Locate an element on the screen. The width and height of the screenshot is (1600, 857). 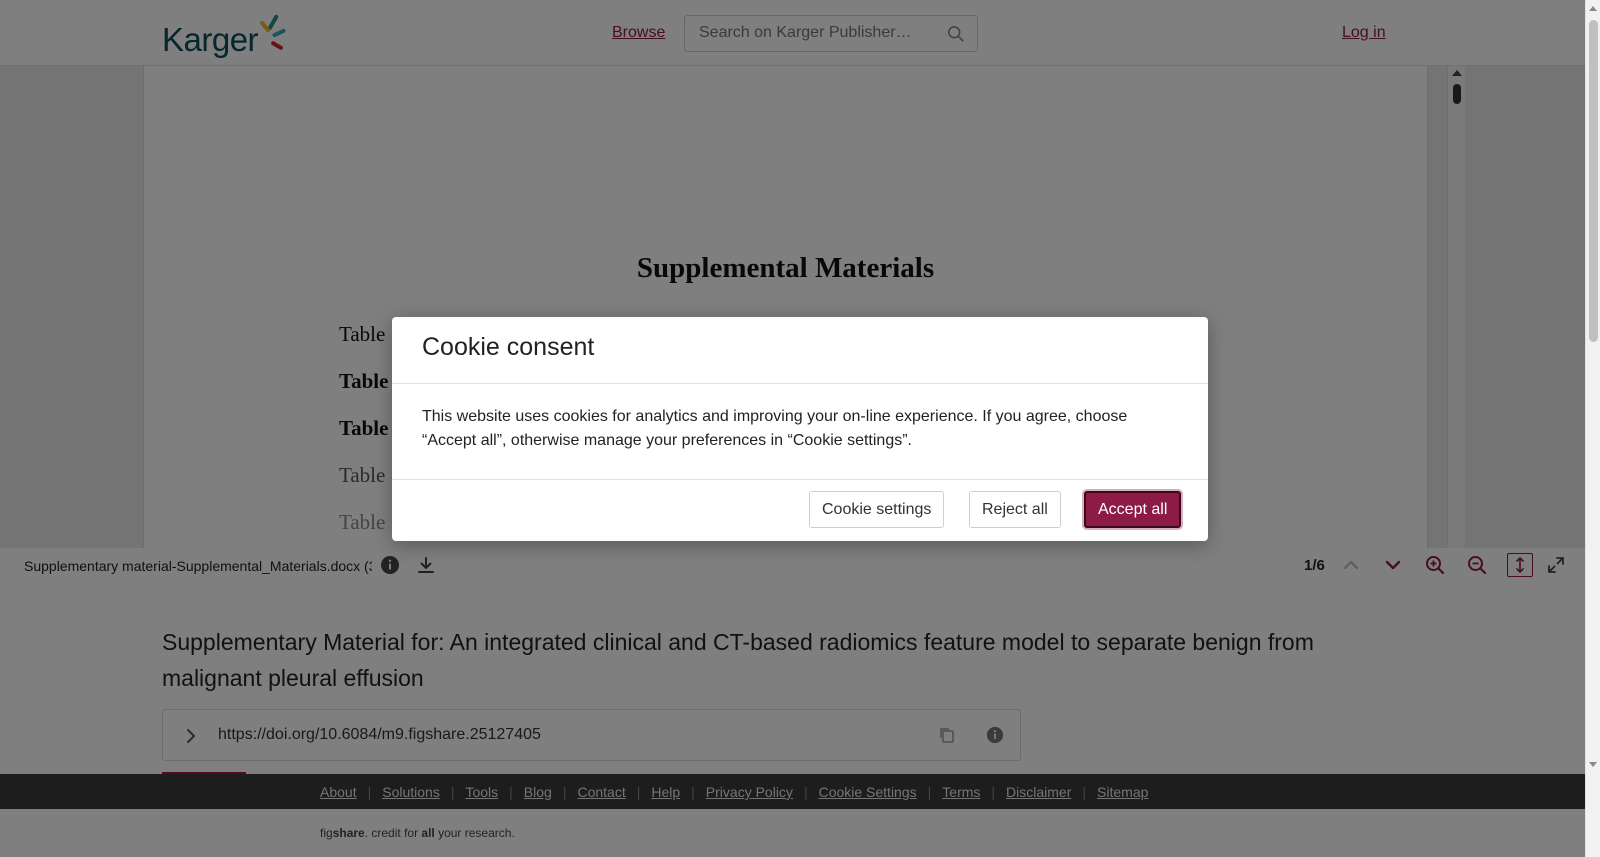
page-scroll-down-icon is located at coordinates (1593, 764).